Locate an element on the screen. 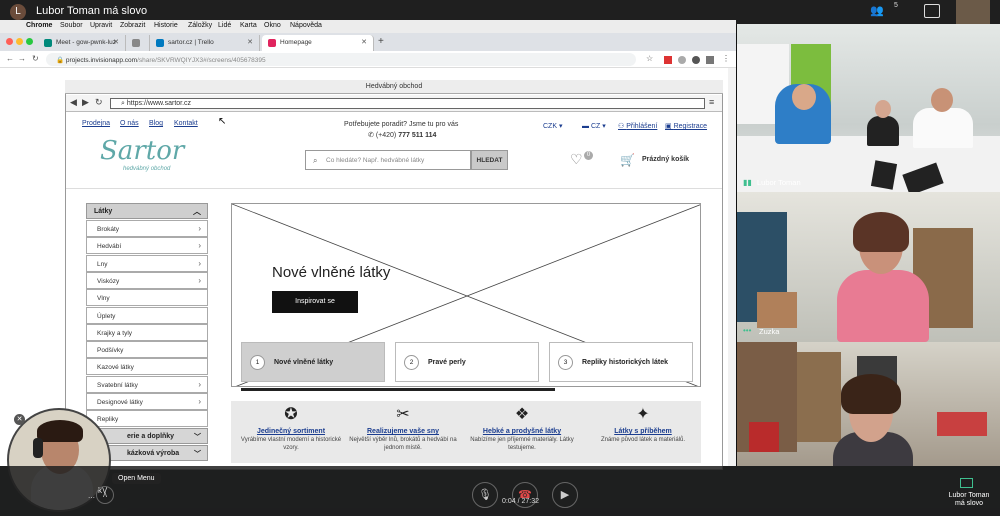 The width and height of the screenshot is (1000, 516). menu-okno: Okno is located at coordinates (272, 25).